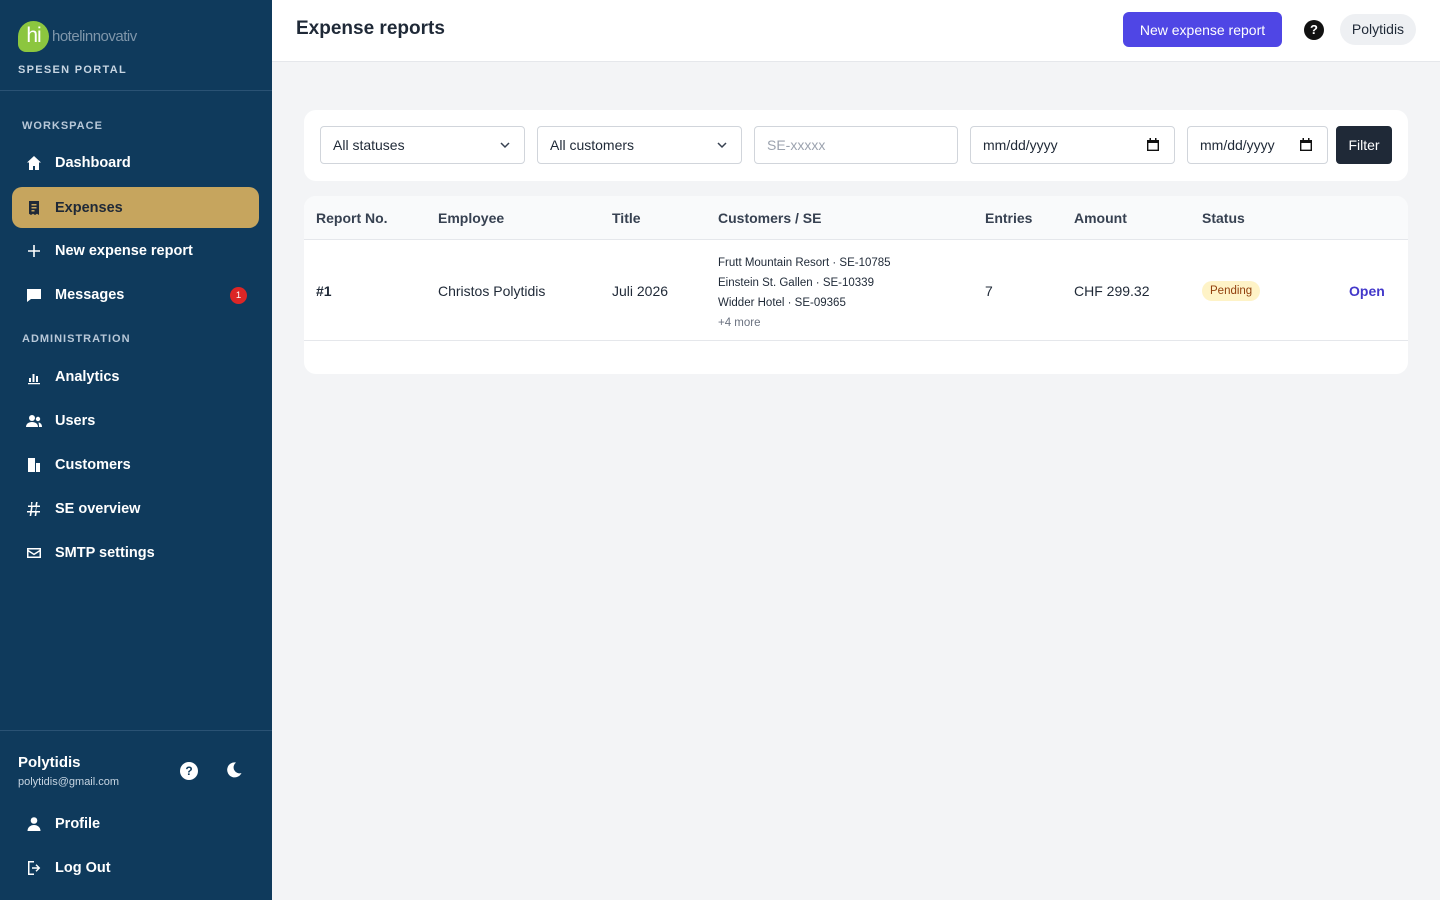 This screenshot has height=900, width=1440. What do you see at coordinates (34, 377) in the screenshot?
I see `bar-chart-icon` at bounding box center [34, 377].